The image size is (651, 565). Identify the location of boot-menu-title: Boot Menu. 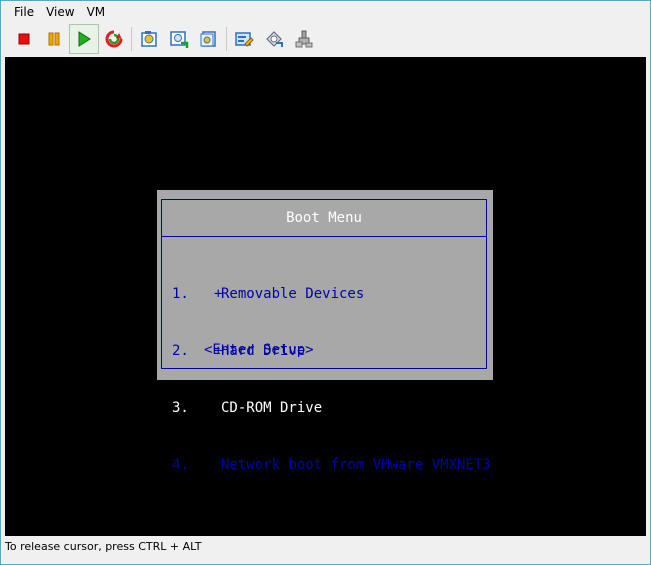
(324, 218).